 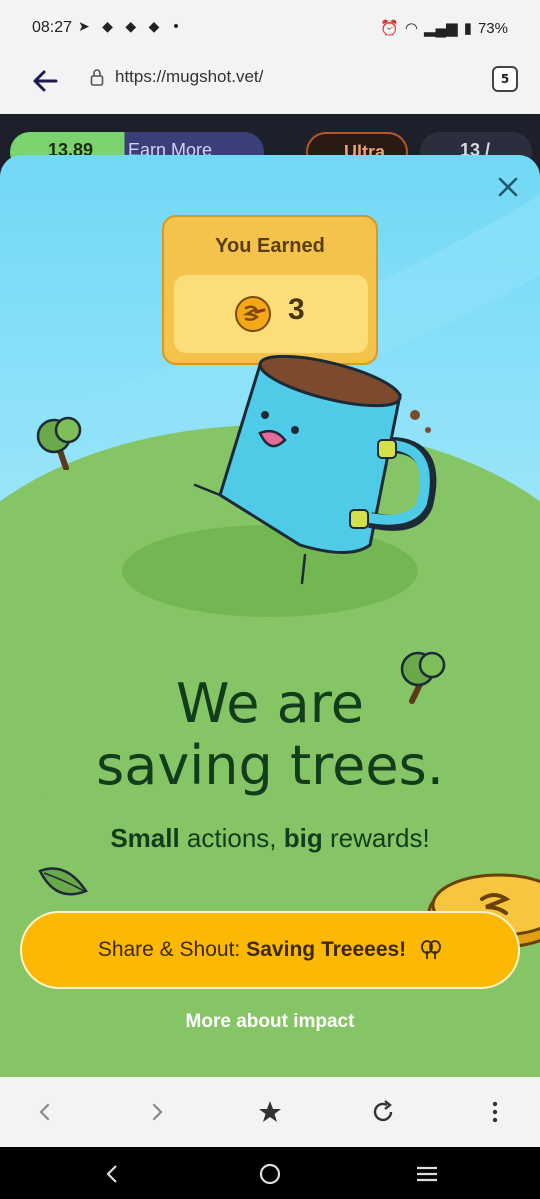 What do you see at coordinates (270, 85) in the screenshot?
I see `browser-url-bar: https://mugshot.vet/ 5` at bounding box center [270, 85].